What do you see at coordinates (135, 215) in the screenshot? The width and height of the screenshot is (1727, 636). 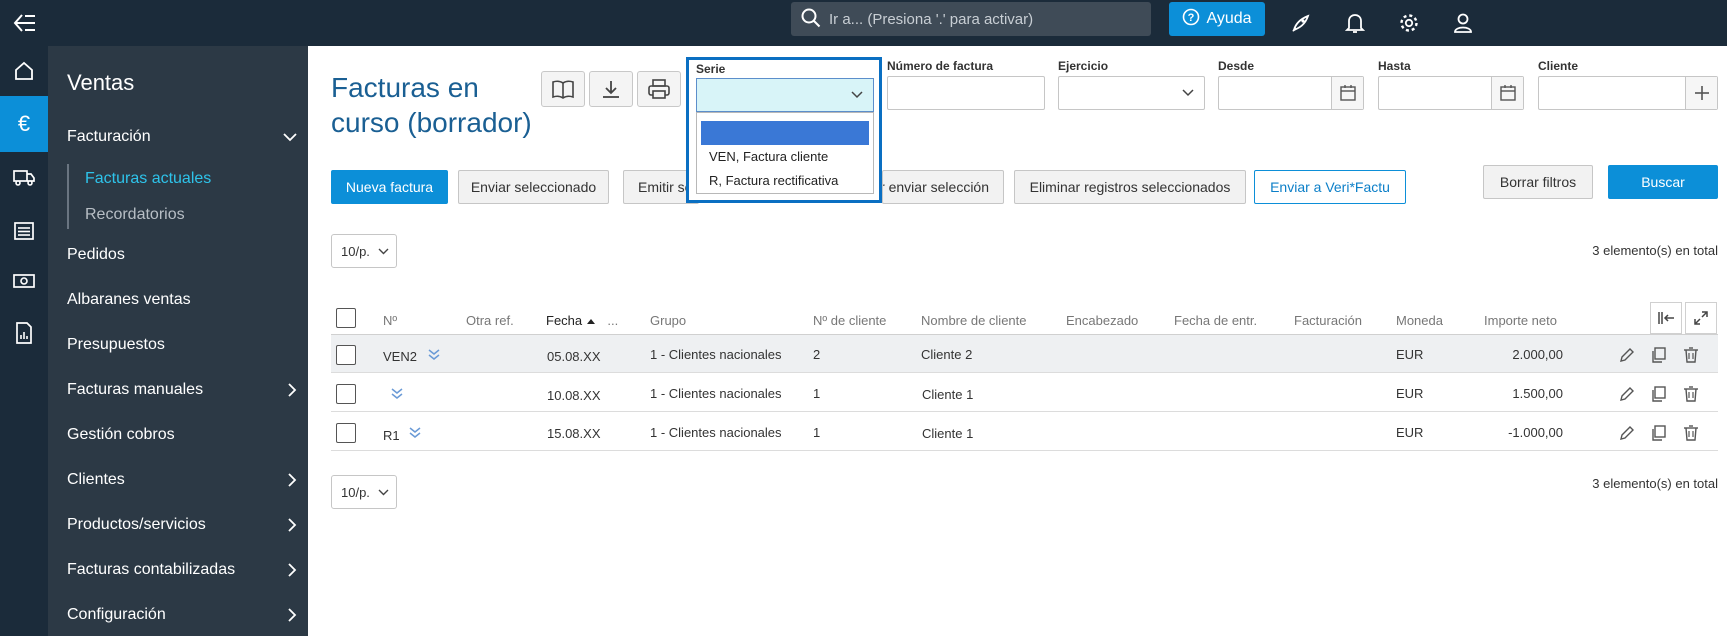 I see `sidebar-subitem-recordatorios: Recordatorios` at bounding box center [135, 215].